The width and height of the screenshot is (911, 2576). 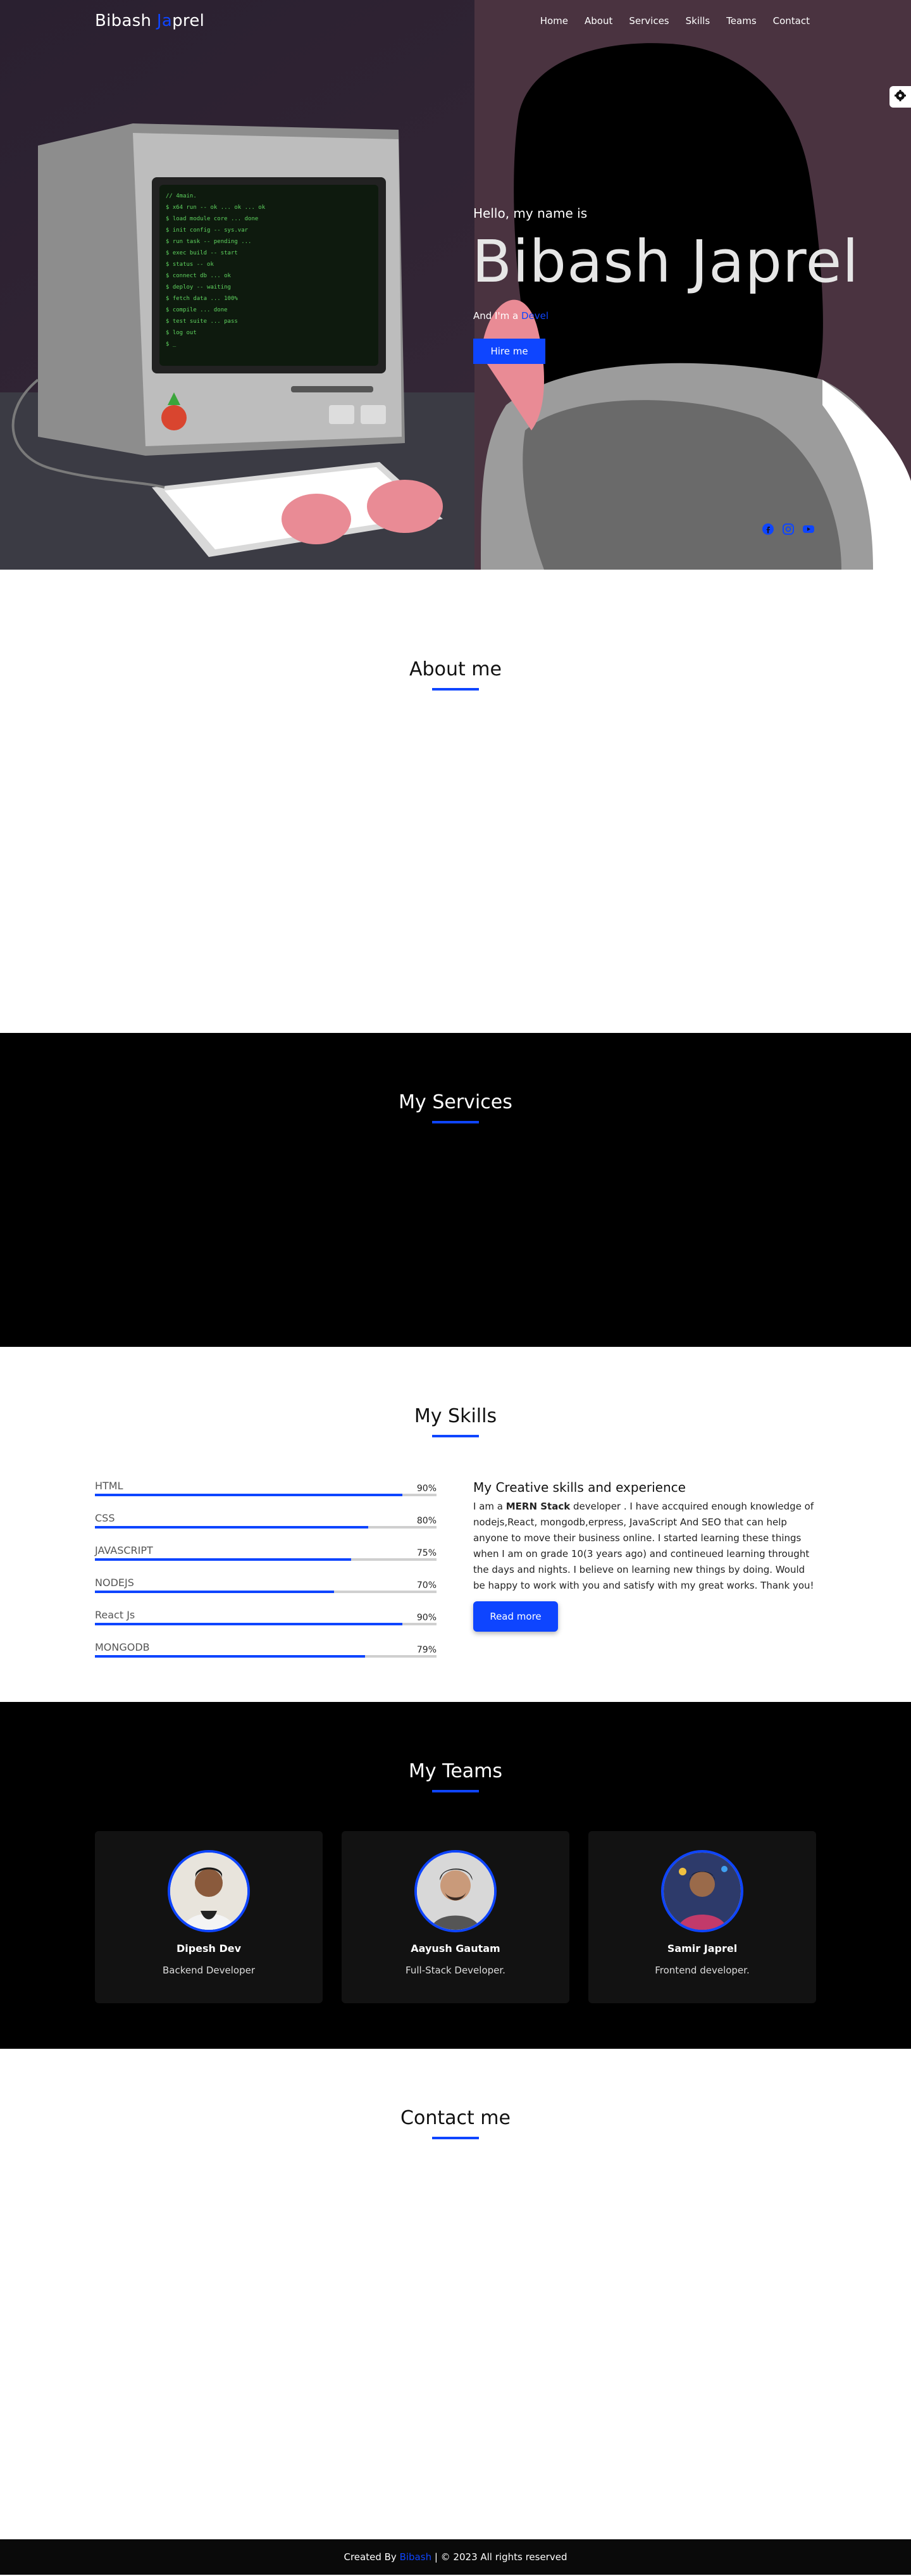 I want to click on skill-row: HTML 90%, so click(x=266, y=1496).